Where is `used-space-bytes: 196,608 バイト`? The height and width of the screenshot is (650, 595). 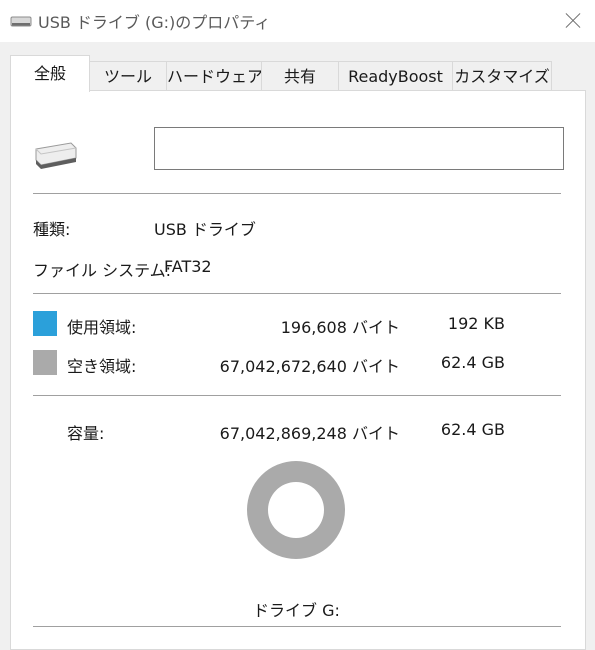 used-space-bytes: 196,608 バイト is located at coordinates (340, 326).